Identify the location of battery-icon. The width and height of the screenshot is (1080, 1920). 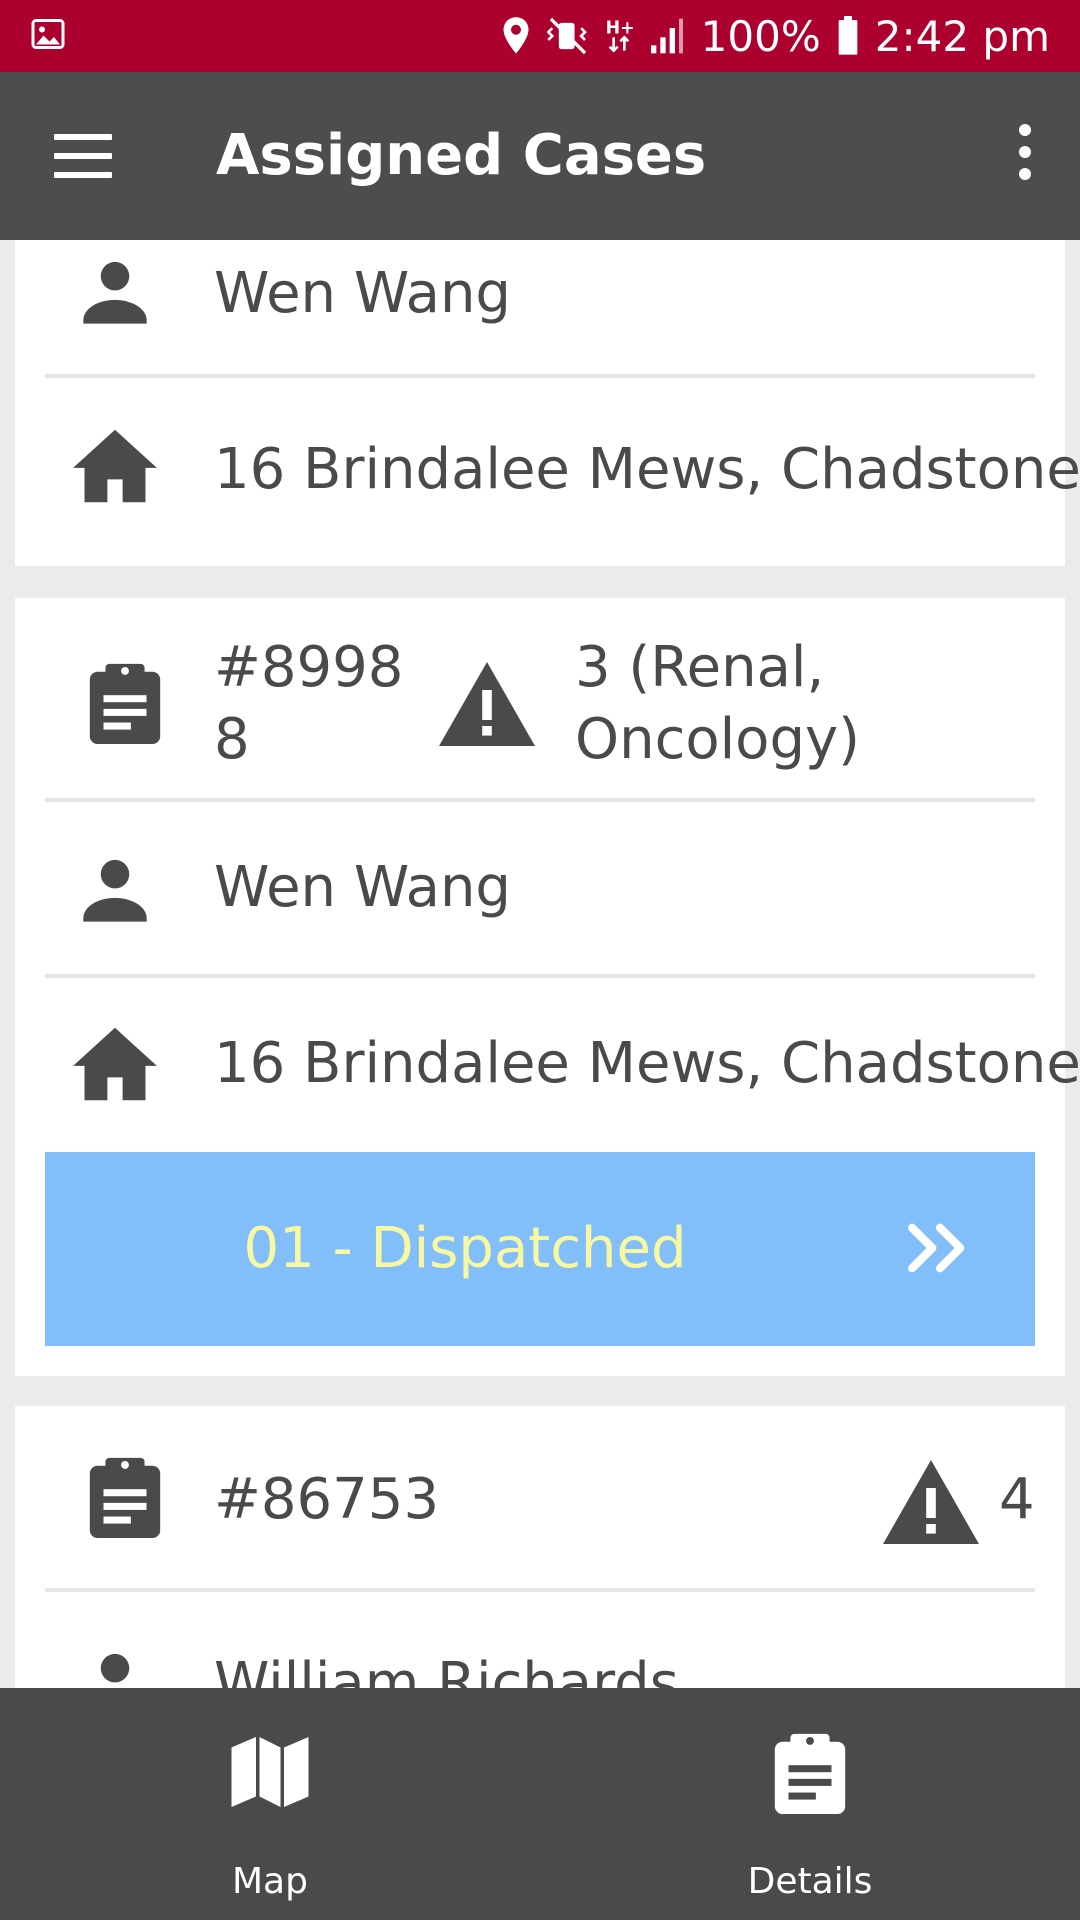
(848, 36).